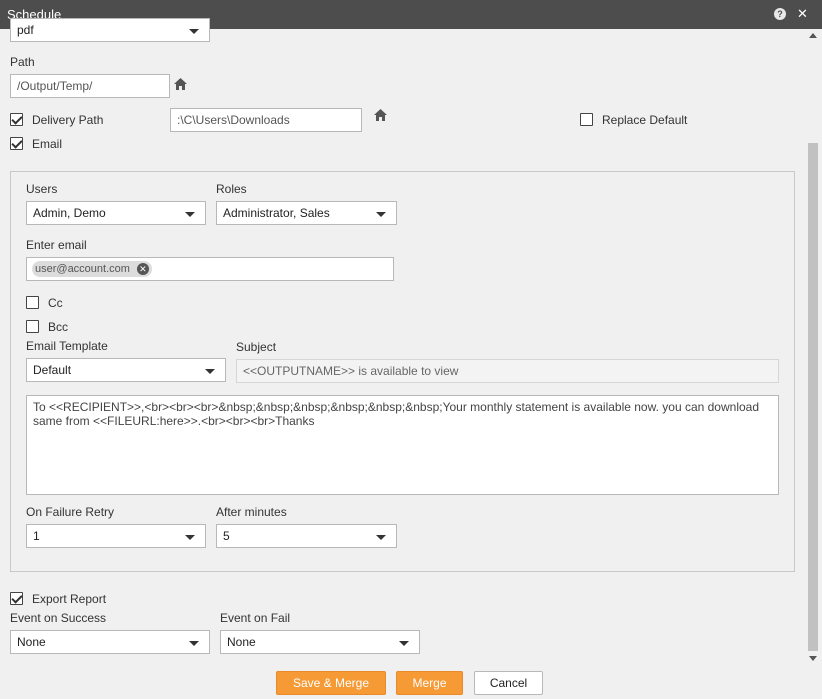 The width and height of the screenshot is (822, 699). I want to click on on-failure-retry-label: On Failure Retry, so click(70, 512).